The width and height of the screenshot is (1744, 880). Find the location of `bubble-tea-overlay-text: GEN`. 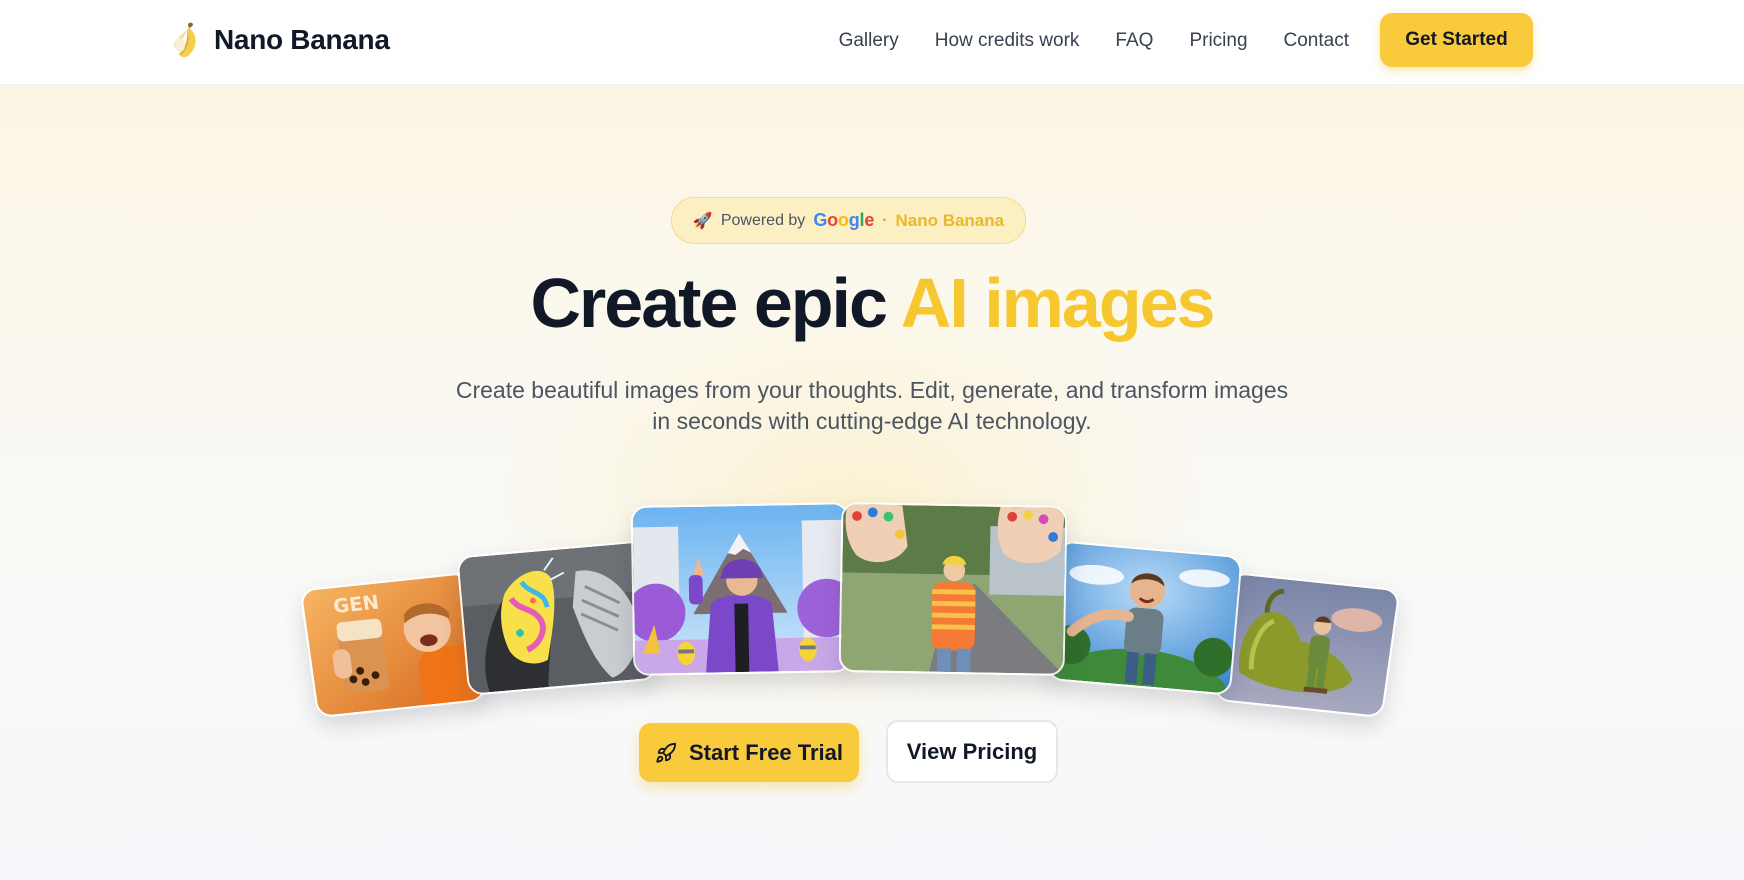

bubble-tea-overlay-text: GEN is located at coordinates (356, 604).